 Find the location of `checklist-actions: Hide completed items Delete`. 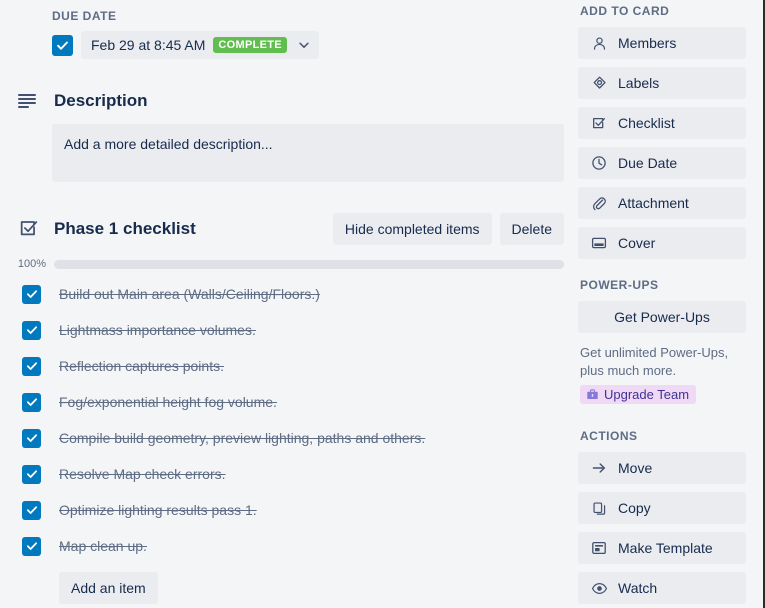

checklist-actions: Hide completed items Delete is located at coordinates (448, 229).